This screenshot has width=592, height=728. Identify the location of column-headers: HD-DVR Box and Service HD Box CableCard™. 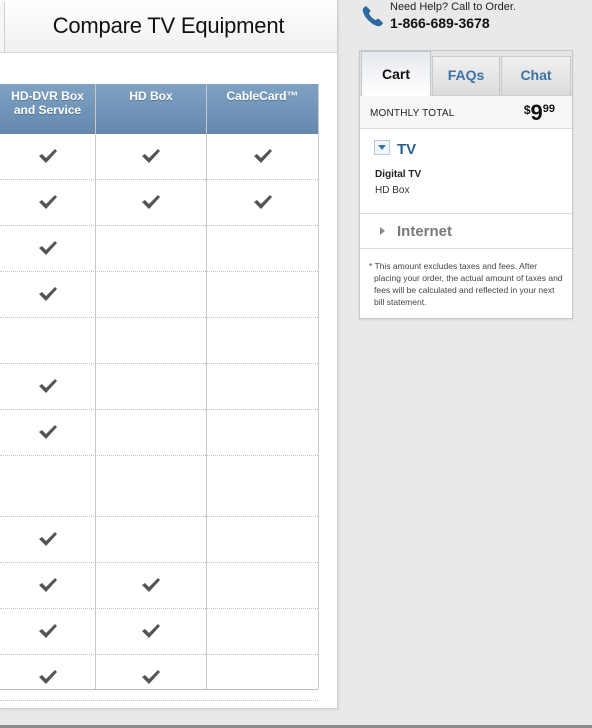
(159, 109).